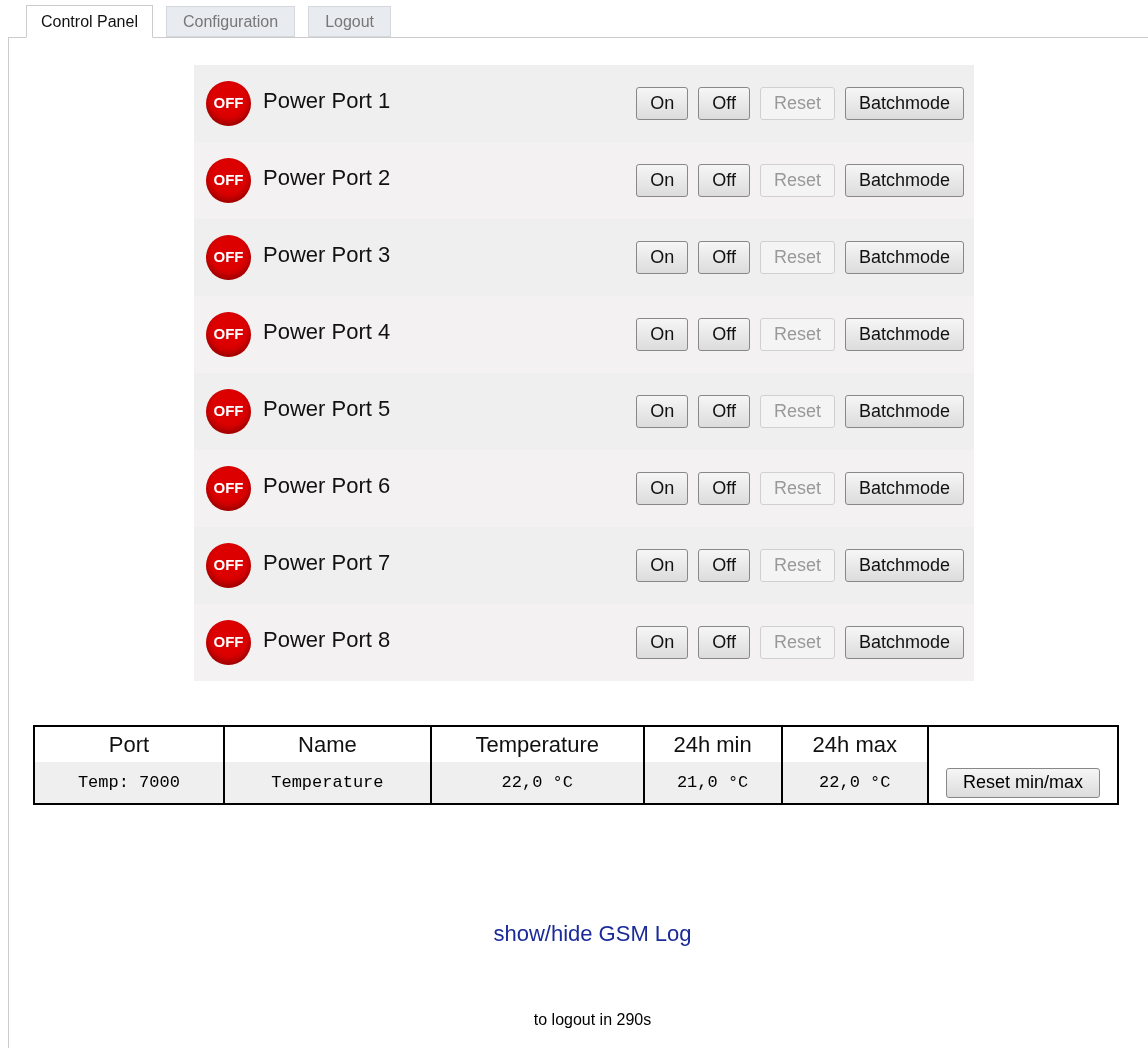 Image resolution: width=1148 pixels, height=1048 pixels. I want to click on port-name: Power Port 8, so click(327, 640).